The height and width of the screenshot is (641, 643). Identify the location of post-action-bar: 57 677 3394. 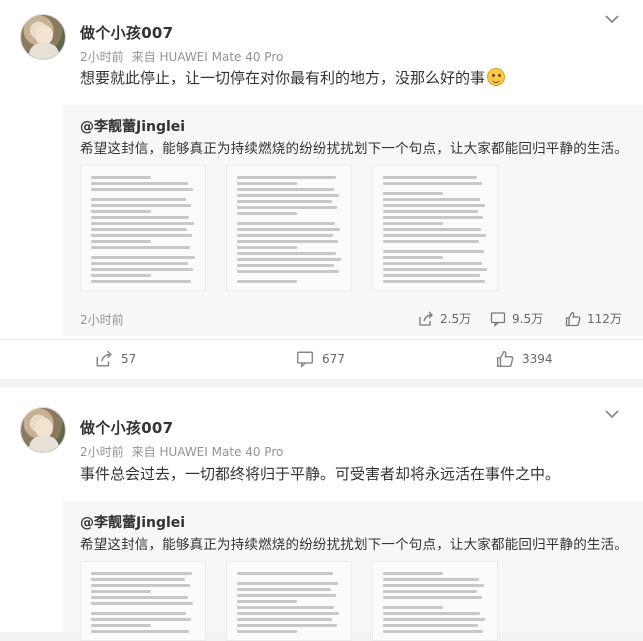
(321, 359).